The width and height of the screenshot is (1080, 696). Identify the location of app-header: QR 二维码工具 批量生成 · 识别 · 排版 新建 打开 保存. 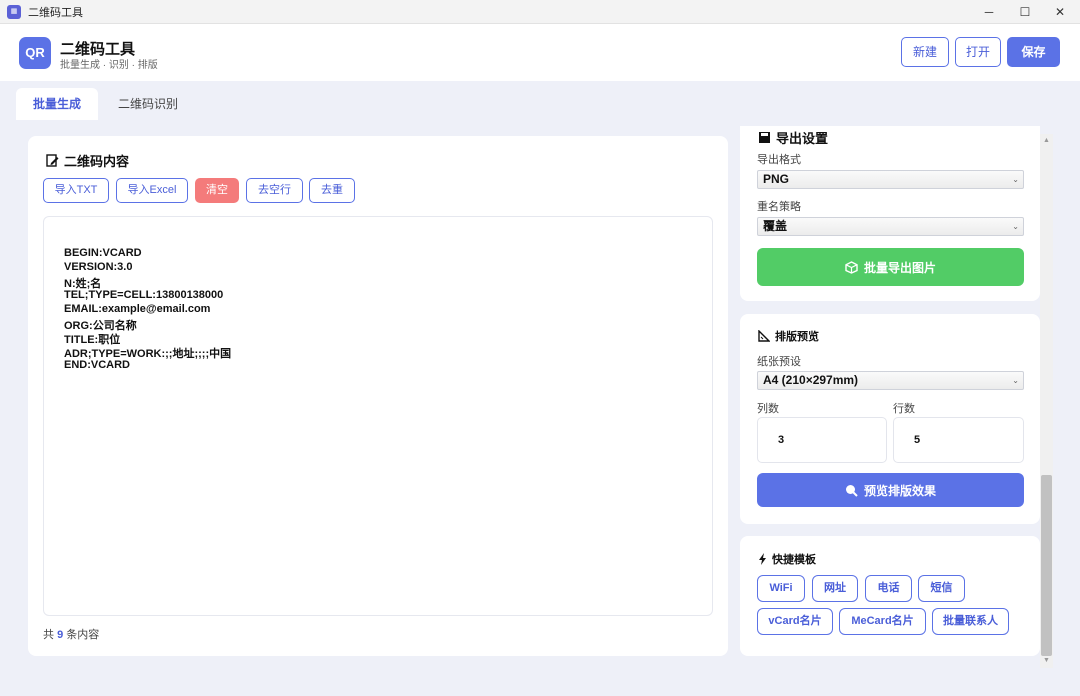
(540, 52).